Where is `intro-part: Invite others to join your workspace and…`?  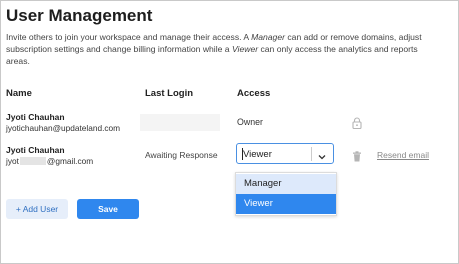
intro-part: Invite others to join your workspace and… is located at coordinates (129, 37).